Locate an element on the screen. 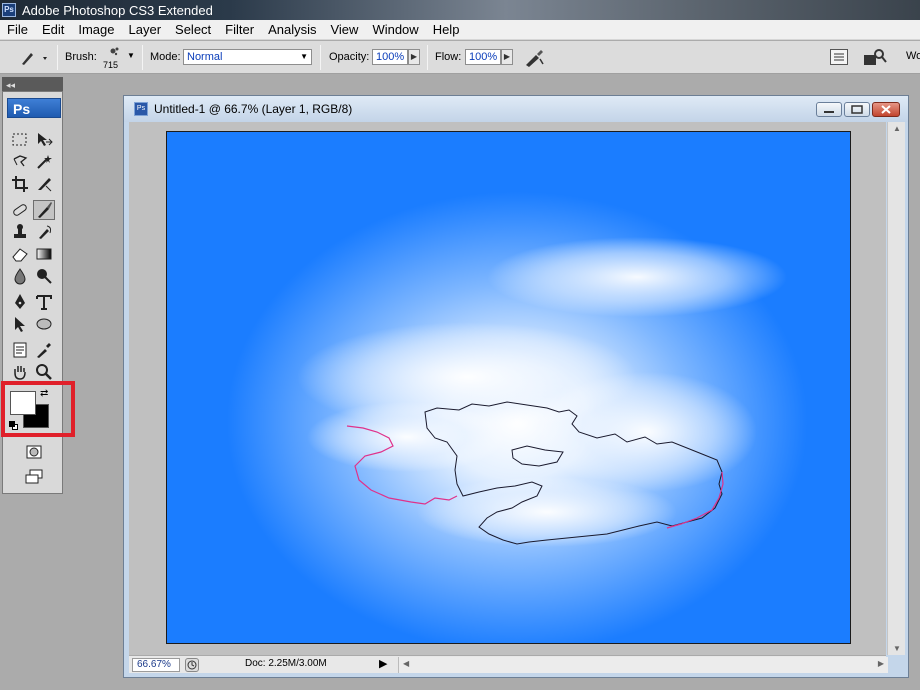  clone-stamp-tool is located at coordinates (20, 232).